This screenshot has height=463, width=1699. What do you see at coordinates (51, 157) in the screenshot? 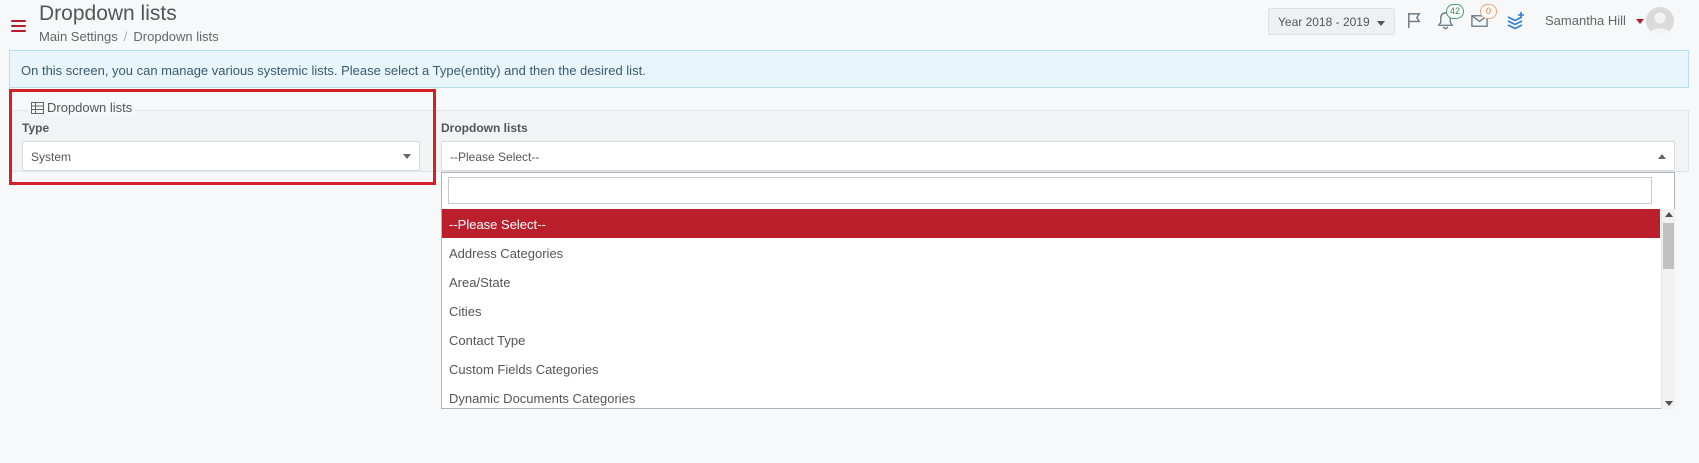
I see `type-select-value: System` at bounding box center [51, 157].